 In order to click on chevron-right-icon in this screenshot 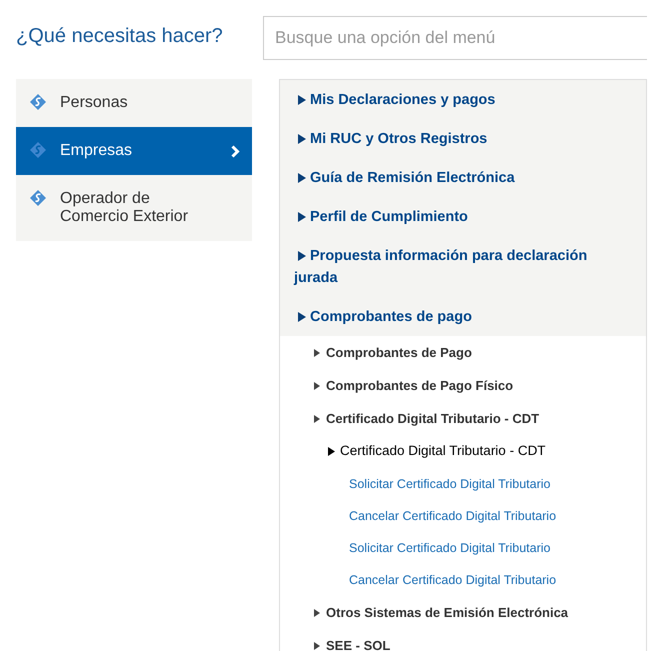, I will do `click(235, 151)`.